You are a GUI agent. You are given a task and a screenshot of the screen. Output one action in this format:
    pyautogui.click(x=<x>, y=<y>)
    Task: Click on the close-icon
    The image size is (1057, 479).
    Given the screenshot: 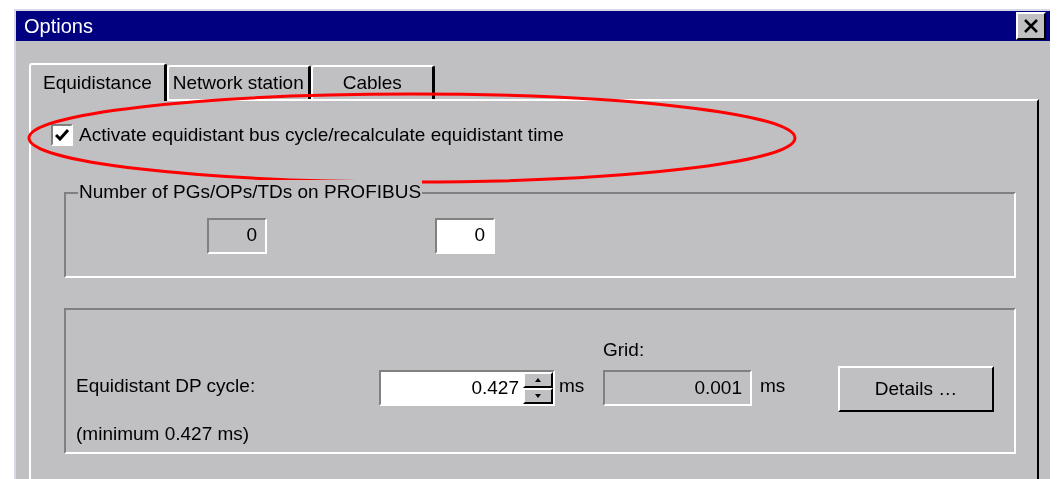 What is the action you would take?
    pyautogui.click(x=1031, y=26)
    